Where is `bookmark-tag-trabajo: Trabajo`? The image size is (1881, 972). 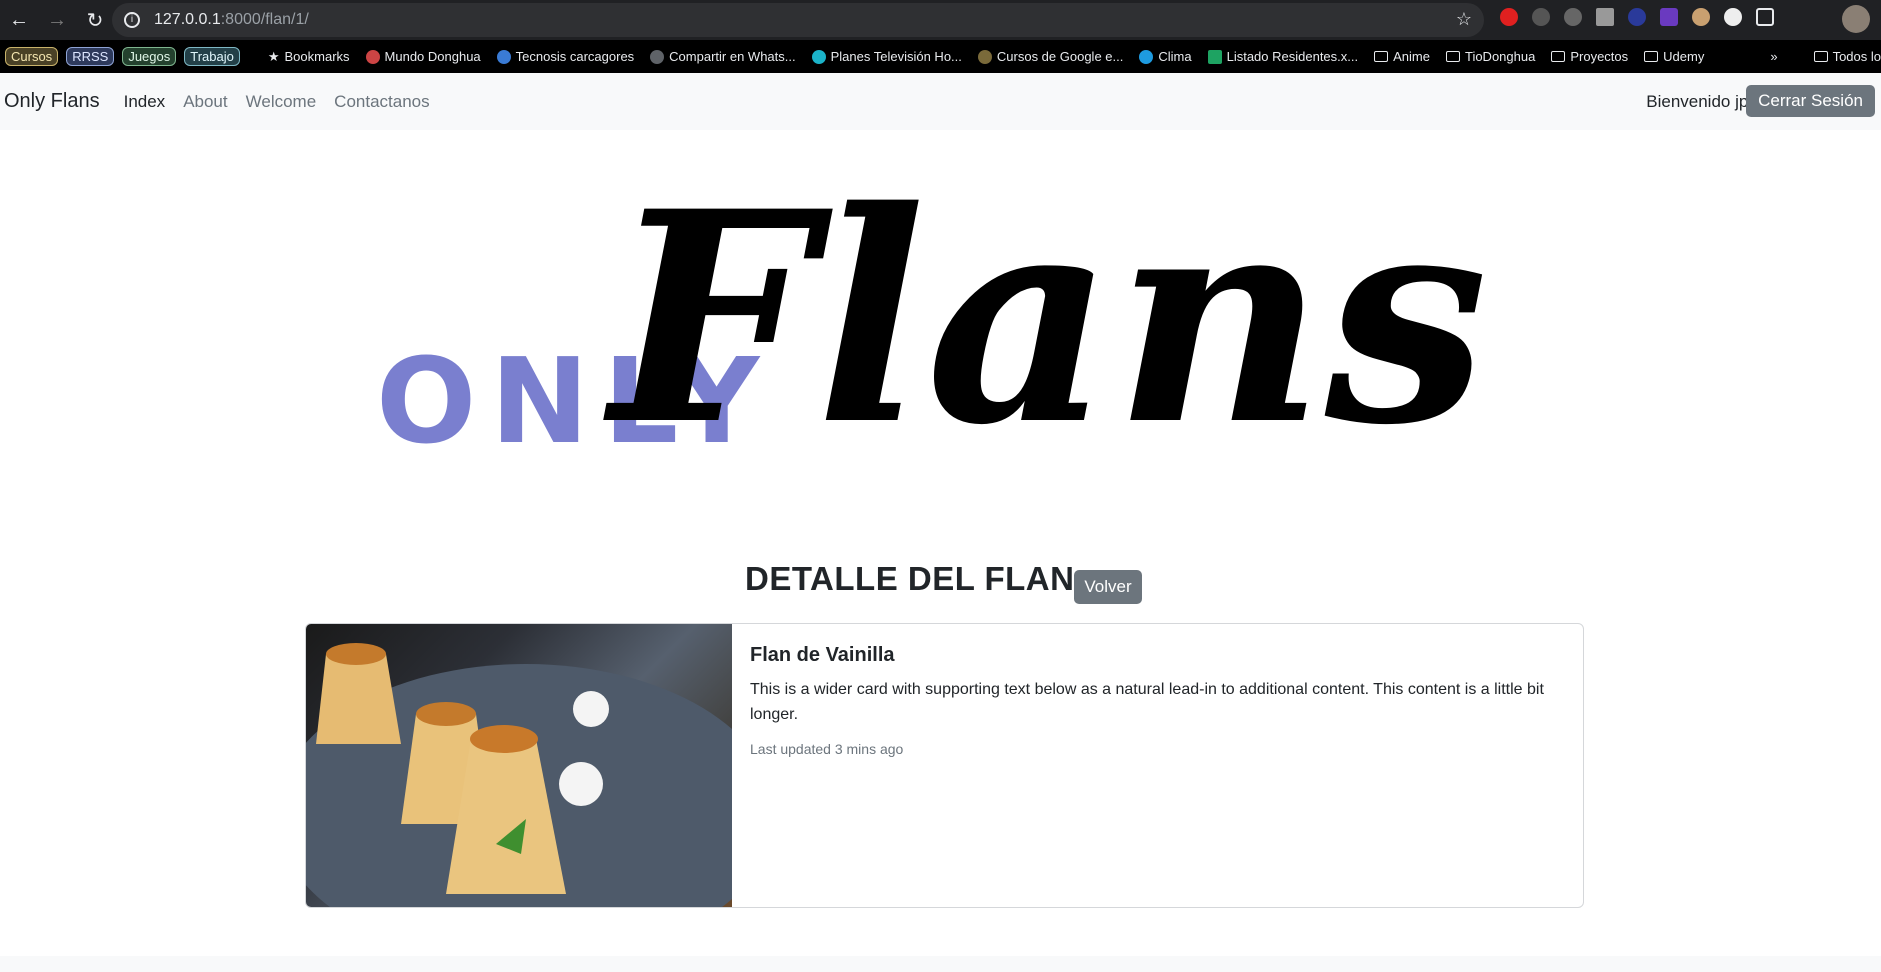
bookmark-tag-trabajo: Trabajo is located at coordinates (212, 56).